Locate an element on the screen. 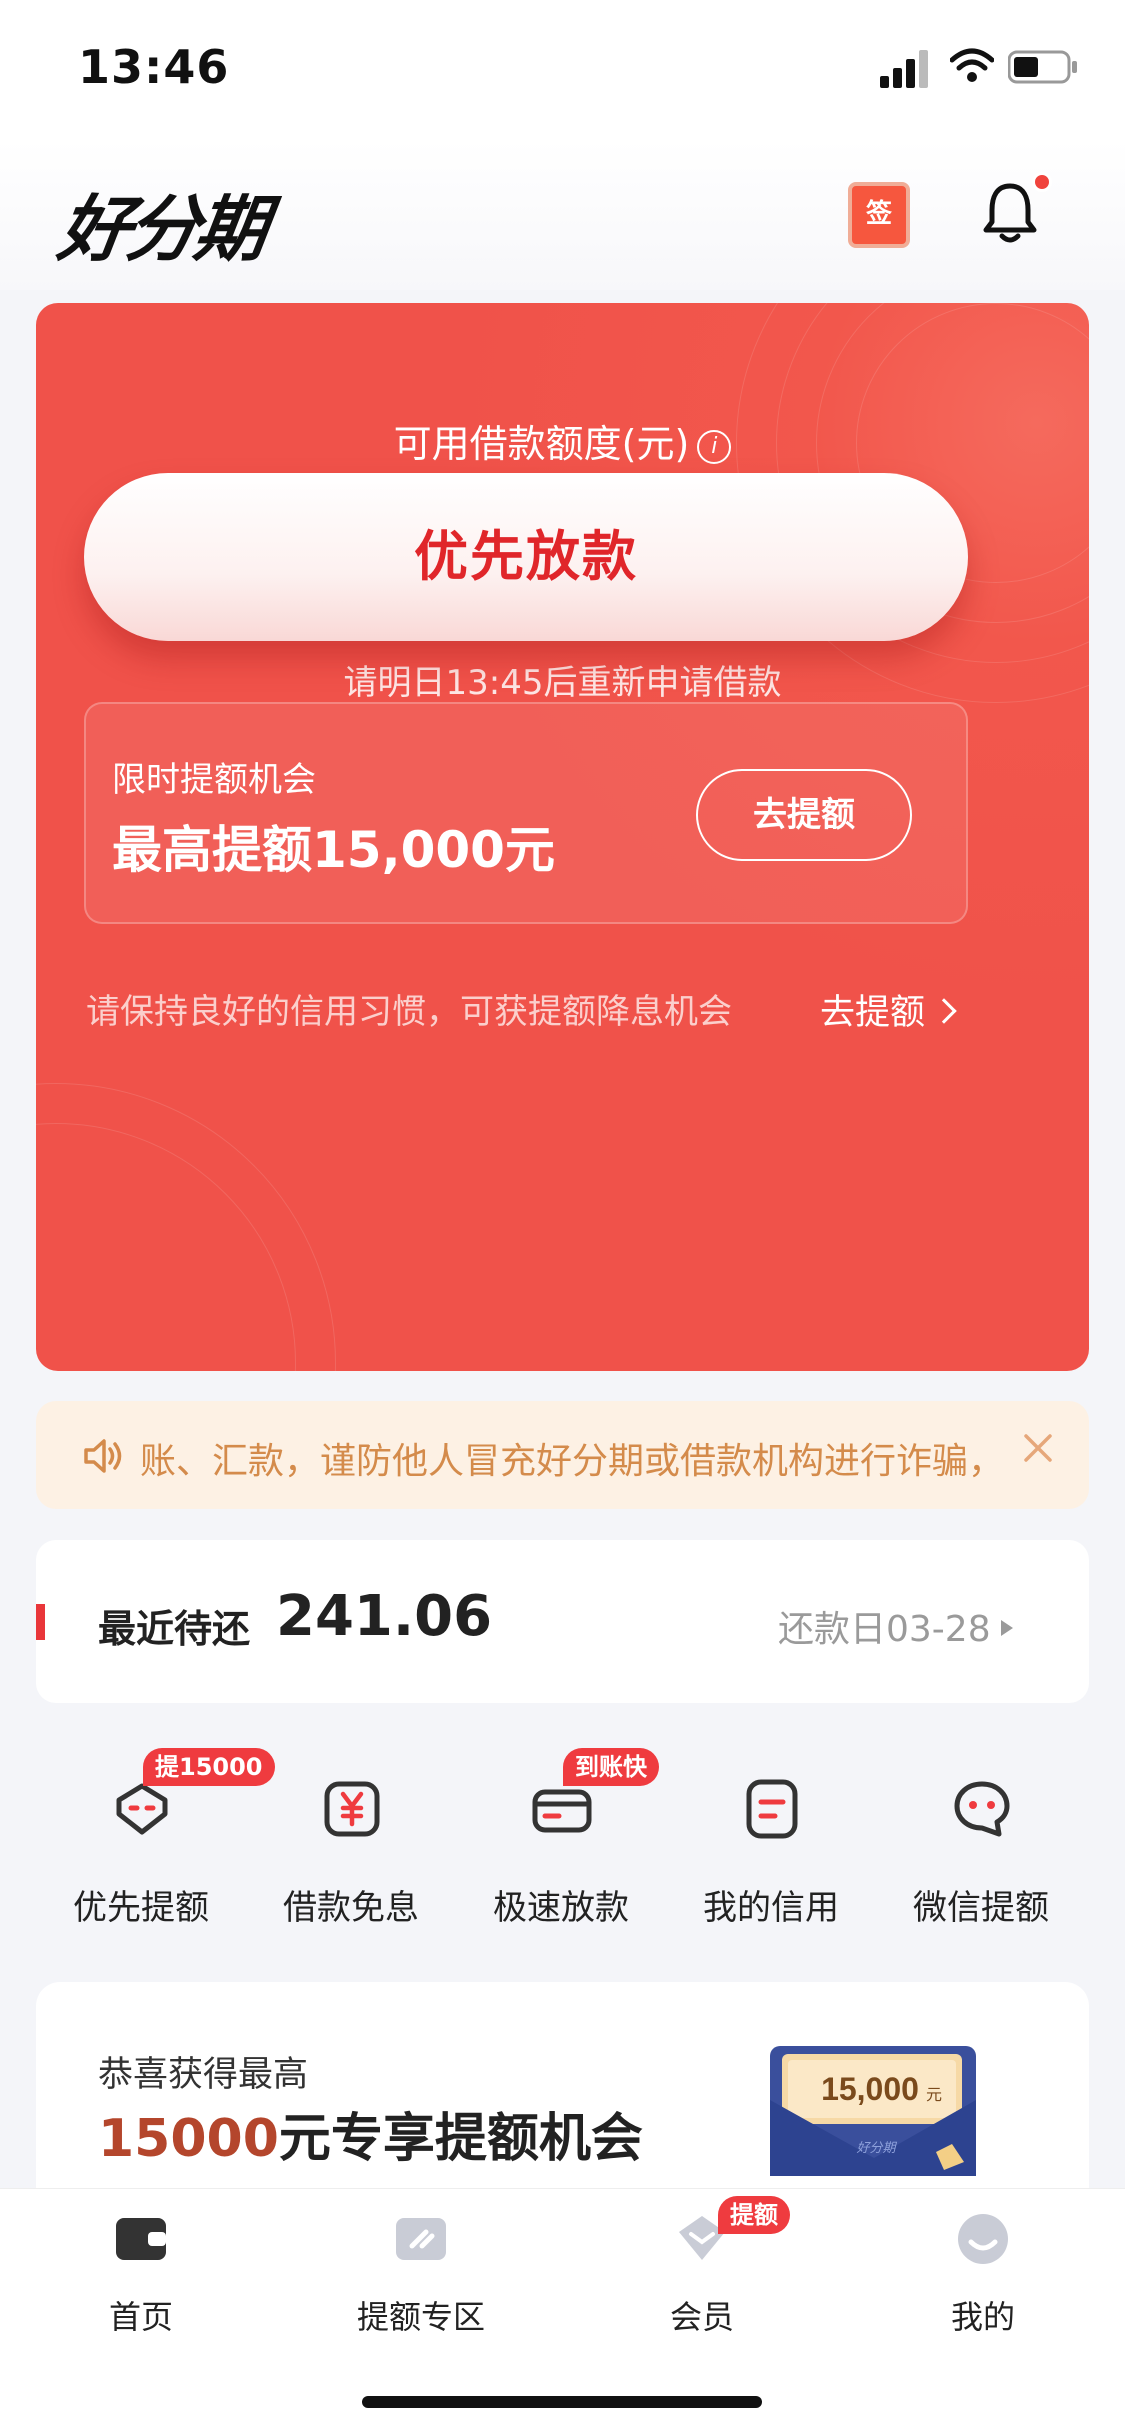  repayment-accent-bar is located at coordinates (40, 1622).